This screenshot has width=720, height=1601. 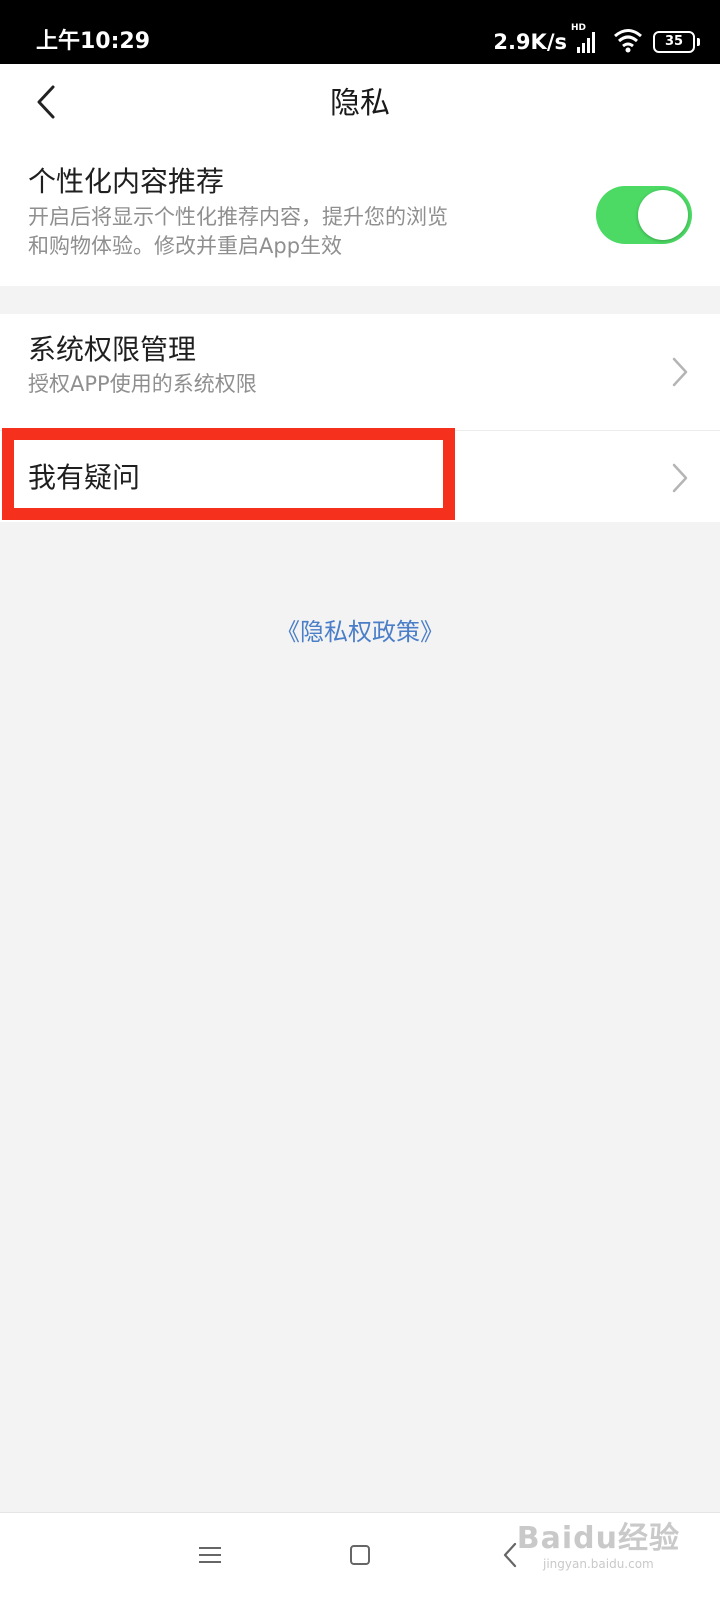 I want to click on status-time: 上午10:29, so click(x=93, y=41).